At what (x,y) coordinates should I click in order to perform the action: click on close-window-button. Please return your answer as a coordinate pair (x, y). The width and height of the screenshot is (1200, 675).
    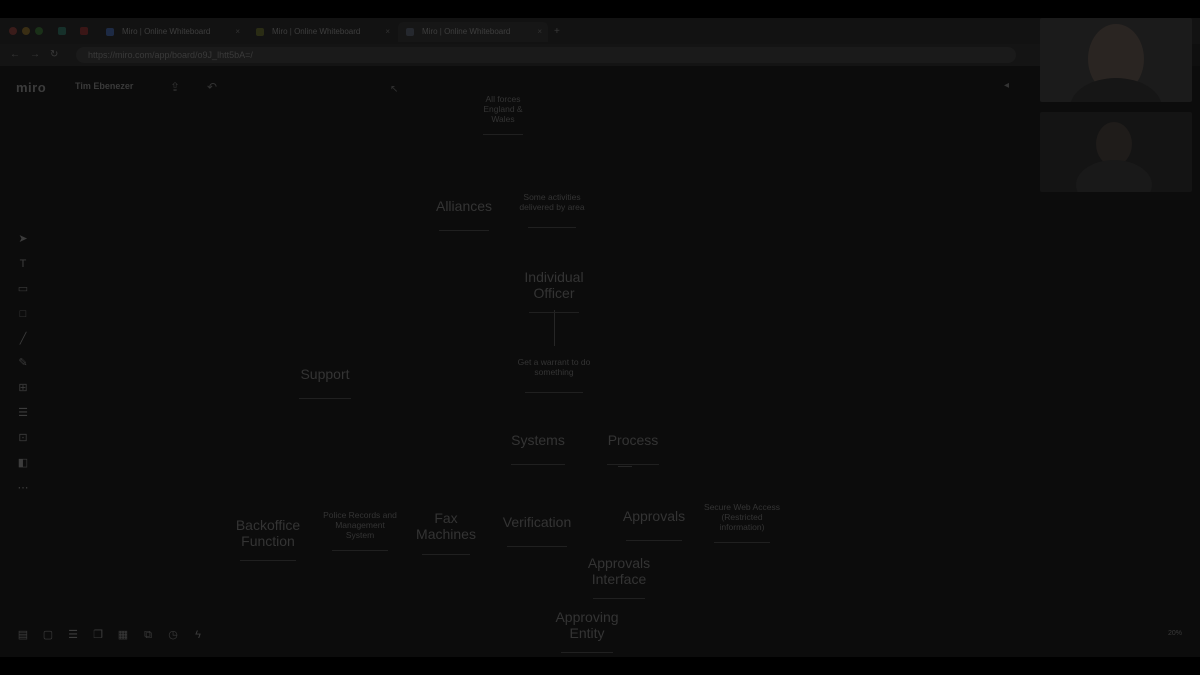
    Looking at the image, I should click on (13, 31).